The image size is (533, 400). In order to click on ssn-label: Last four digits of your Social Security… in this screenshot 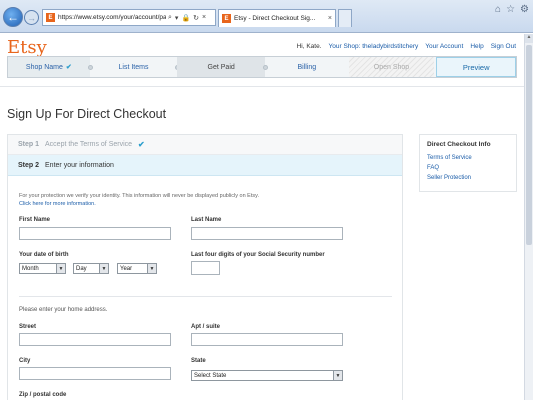, I will do `click(258, 255)`.